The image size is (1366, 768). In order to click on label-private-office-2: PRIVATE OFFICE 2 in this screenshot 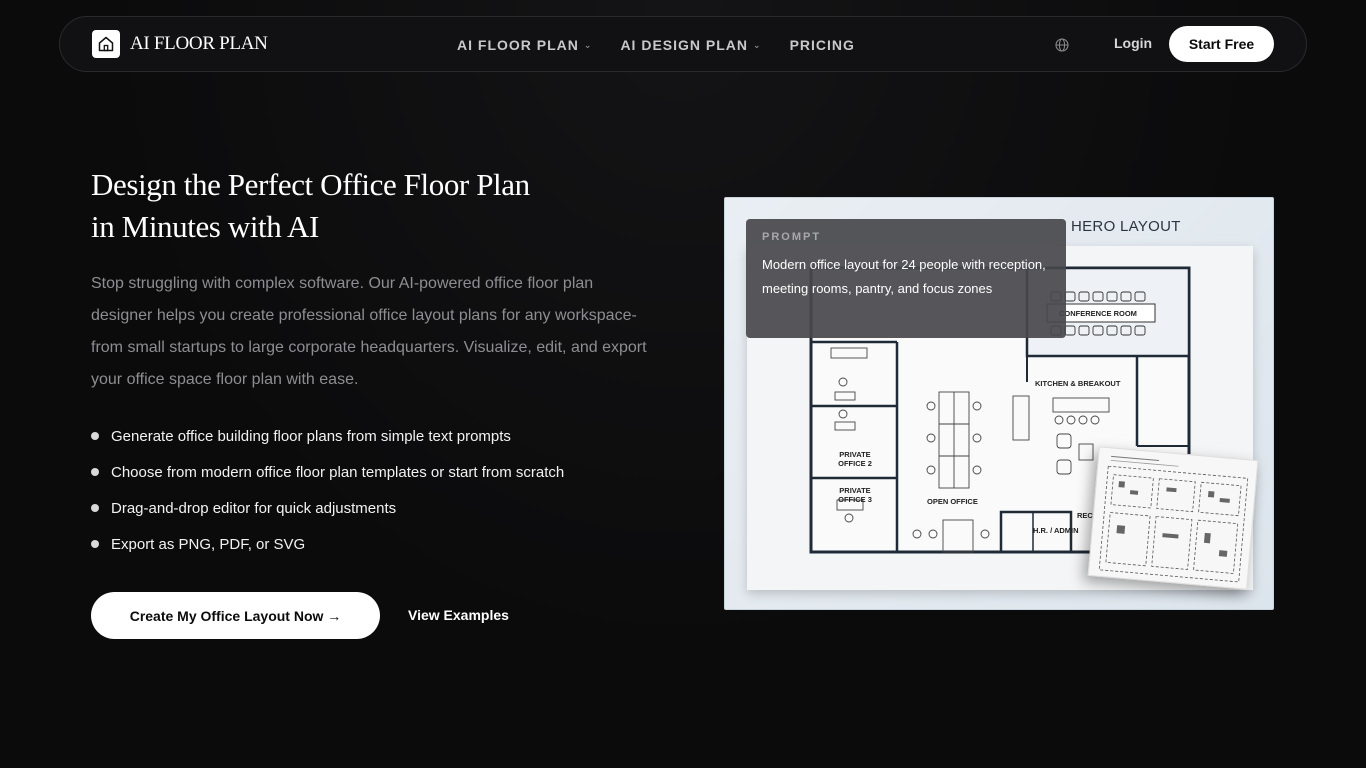, I will do `click(855, 459)`.